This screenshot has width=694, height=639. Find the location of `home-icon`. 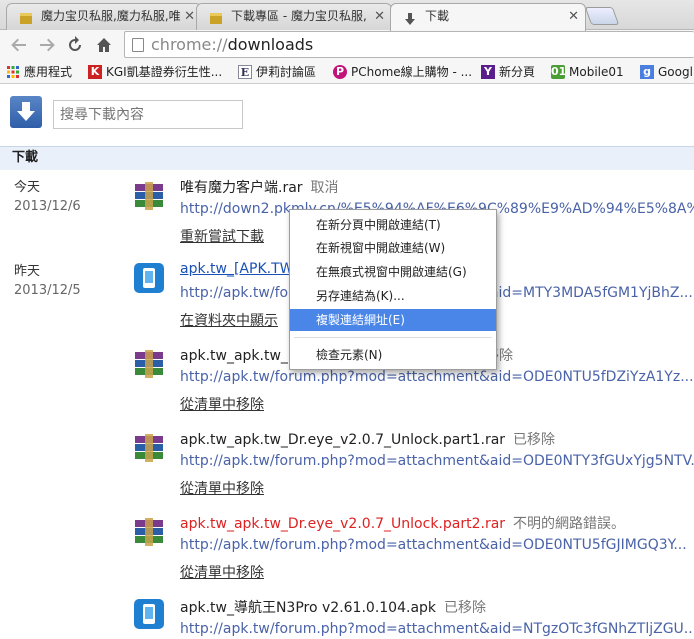

home-icon is located at coordinates (104, 45).